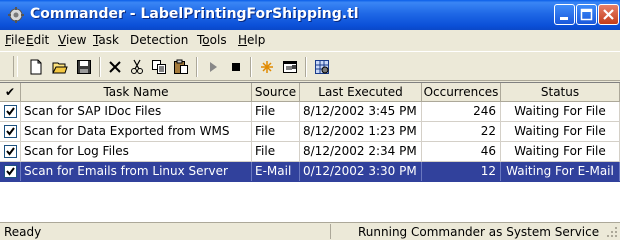  I want to click on spark-icon, so click(267, 67).